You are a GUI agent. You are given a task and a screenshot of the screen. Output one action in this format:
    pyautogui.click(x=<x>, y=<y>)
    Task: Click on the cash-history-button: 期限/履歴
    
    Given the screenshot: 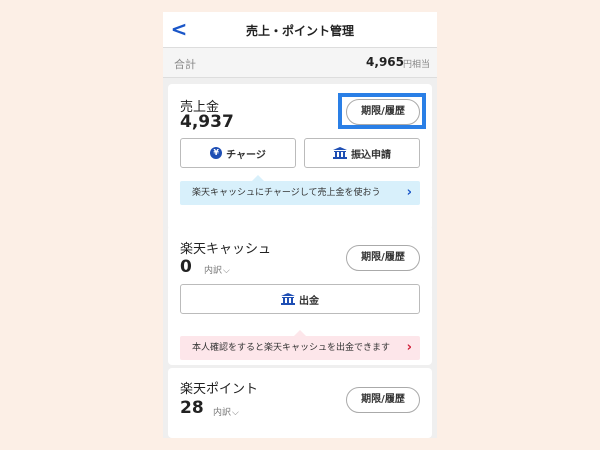 What is the action you would take?
    pyautogui.click(x=383, y=258)
    